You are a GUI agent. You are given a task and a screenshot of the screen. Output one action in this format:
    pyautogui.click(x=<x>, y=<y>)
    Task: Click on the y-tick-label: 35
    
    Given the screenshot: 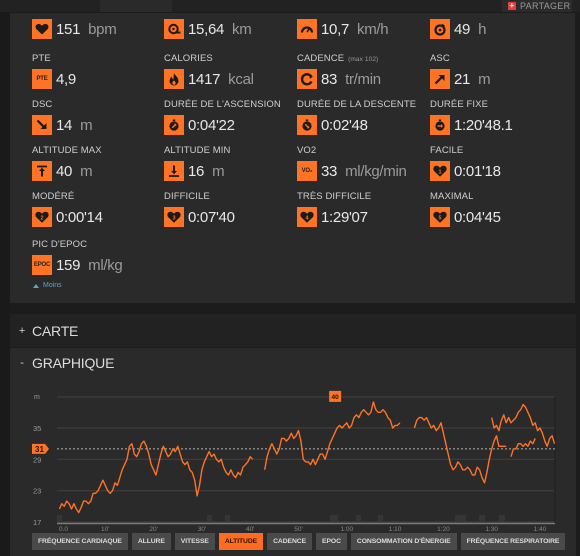 What is the action you would take?
    pyautogui.click(x=37, y=428)
    